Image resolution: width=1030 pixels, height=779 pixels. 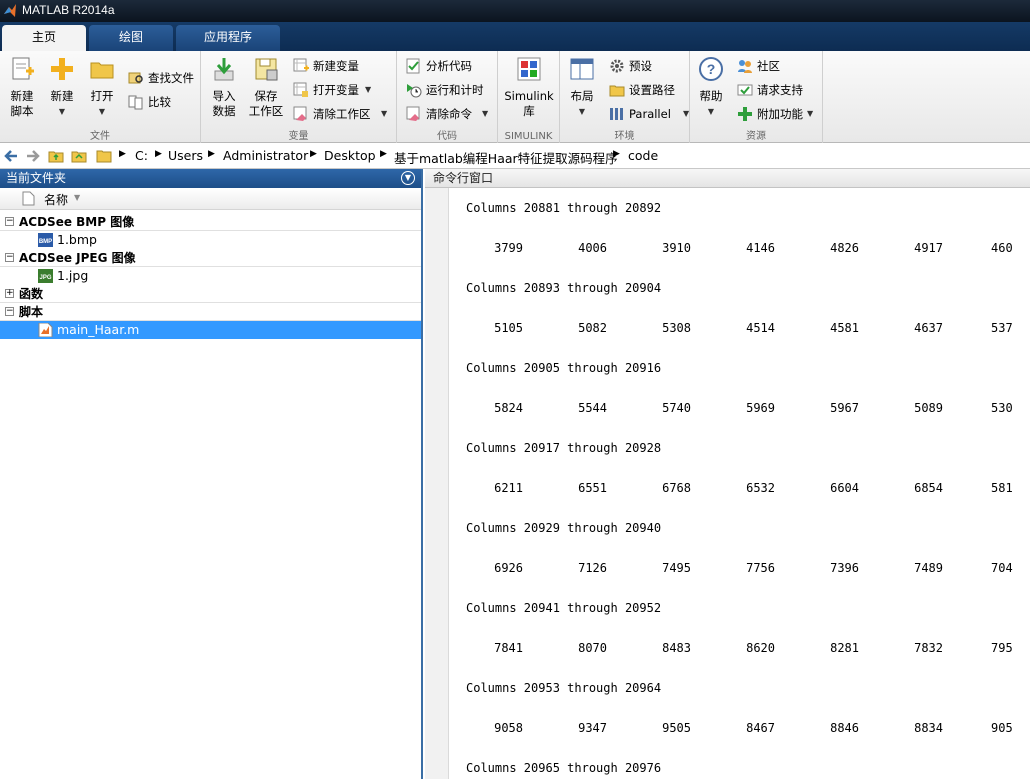 What do you see at coordinates (515, 11) in the screenshot?
I see `title-bar: MATLAB R2014a` at bounding box center [515, 11].